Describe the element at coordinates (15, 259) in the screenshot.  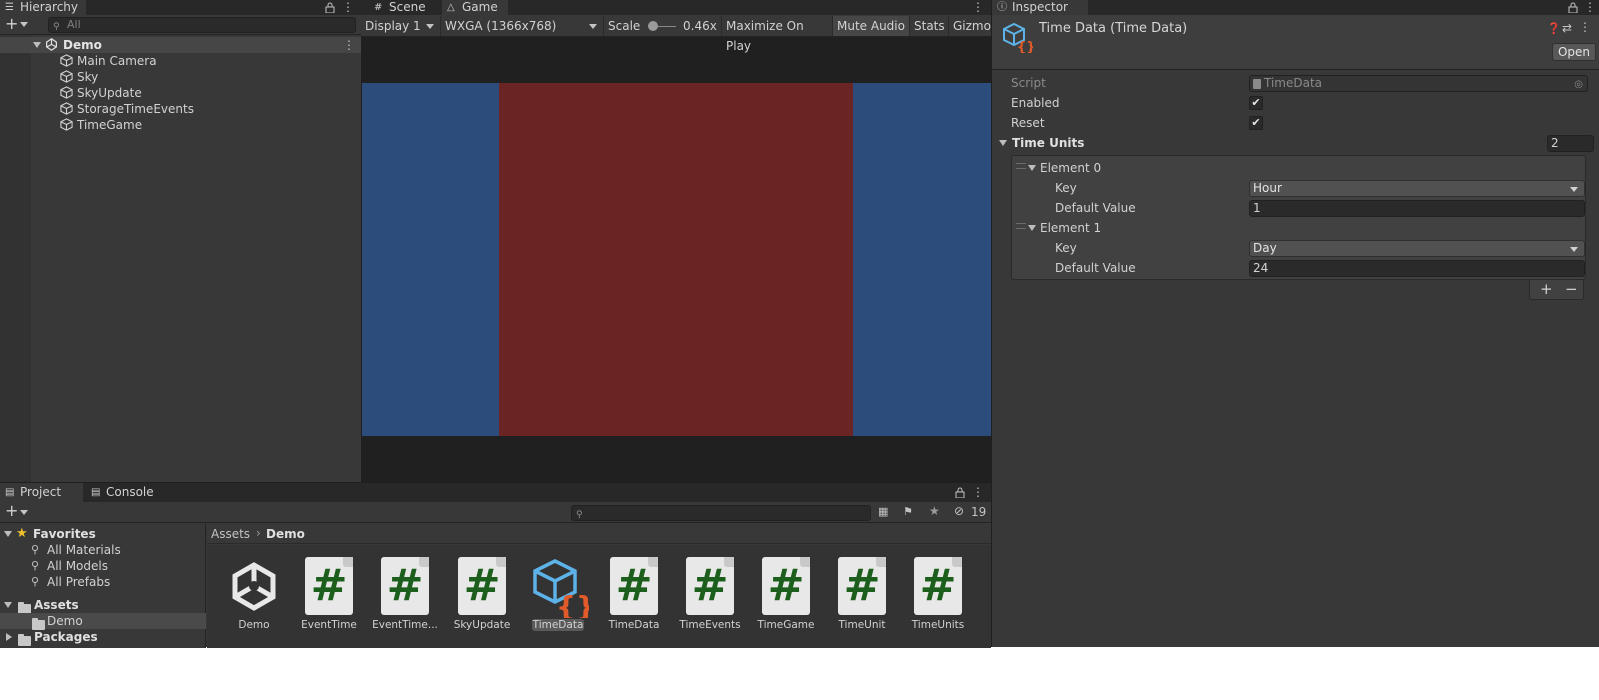
I see `hierarchy-gutter` at that location.